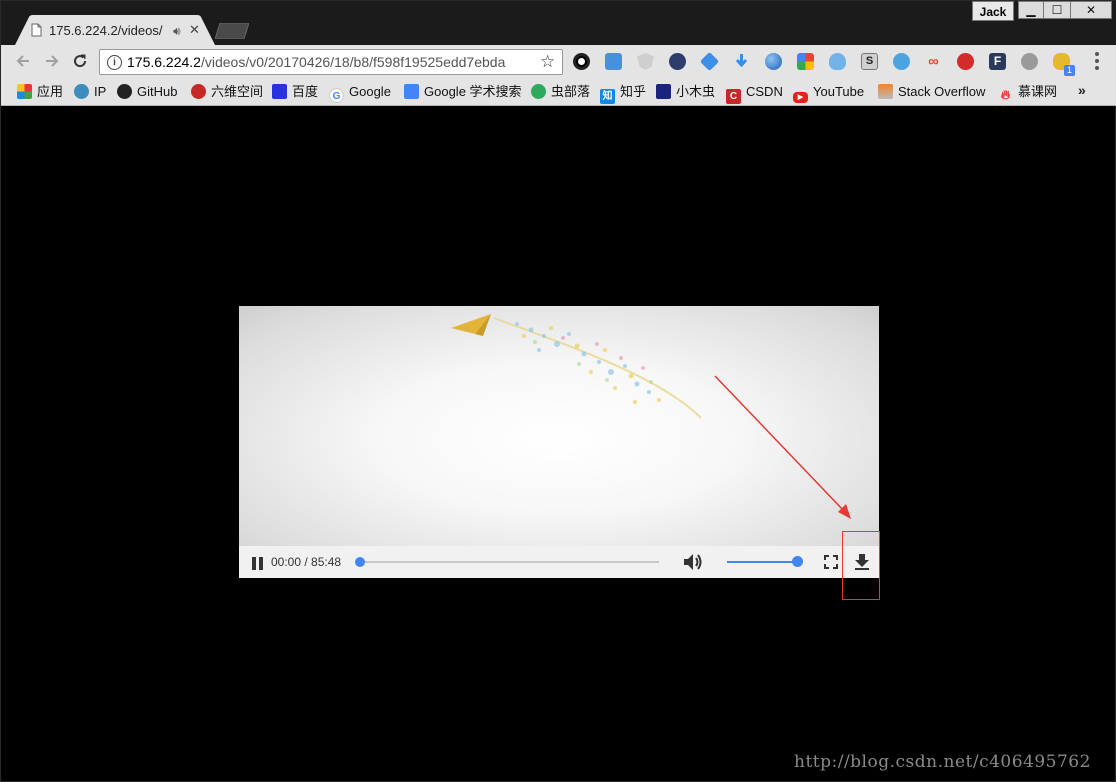 This screenshot has height=782, width=1116. I want to click on reload-icon, so click(80, 61).